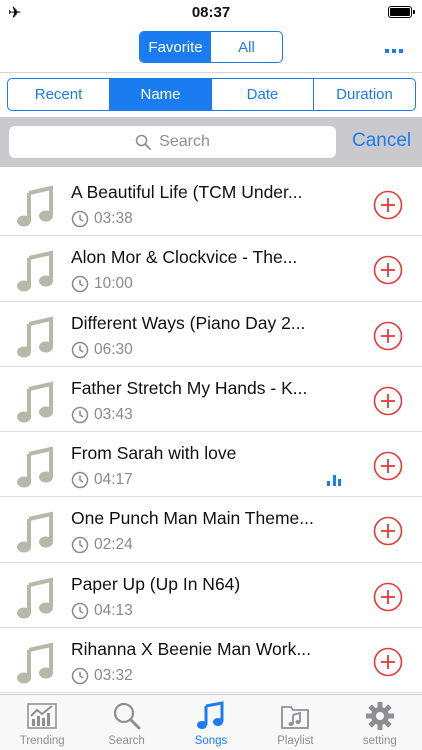 Image resolution: width=422 pixels, height=750 pixels. What do you see at coordinates (113, 414) in the screenshot?
I see `song-duration: 03:43` at bounding box center [113, 414].